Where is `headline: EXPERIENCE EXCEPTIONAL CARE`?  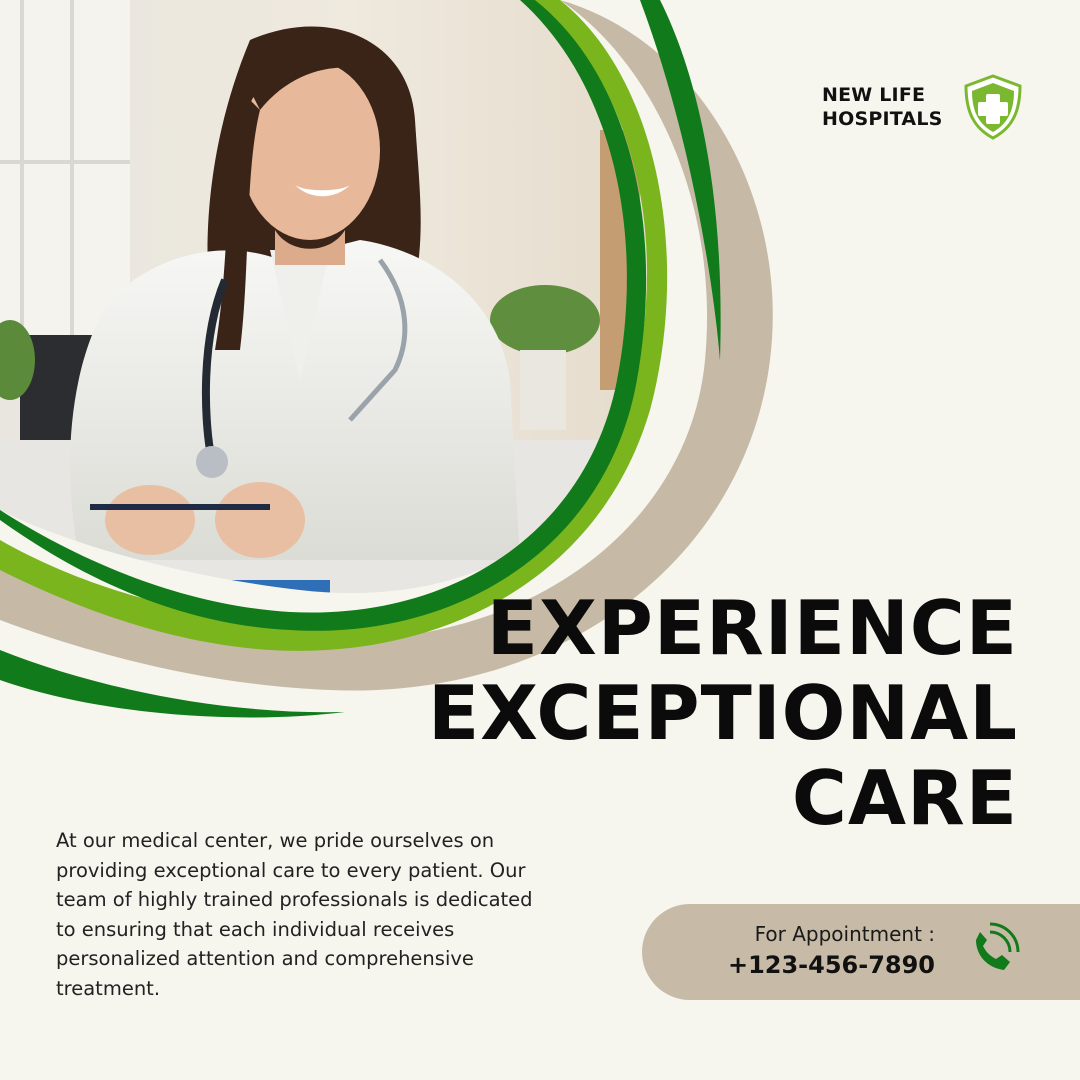 headline: EXPERIENCE EXCEPTIONAL CARE is located at coordinates (723, 713).